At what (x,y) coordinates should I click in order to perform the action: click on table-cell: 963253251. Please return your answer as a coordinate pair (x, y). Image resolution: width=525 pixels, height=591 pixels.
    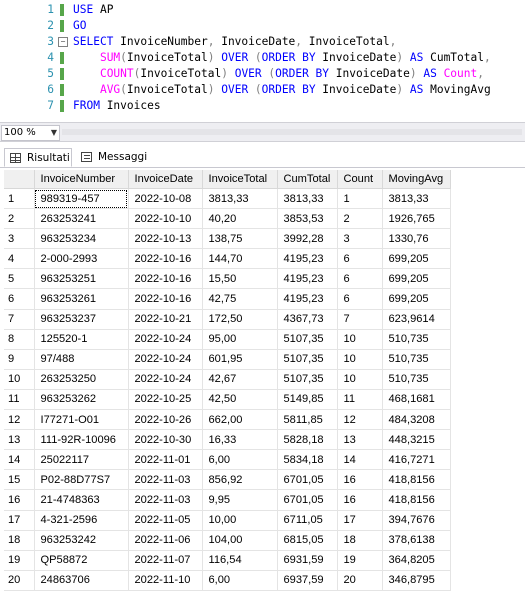
    Looking at the image, I should click on (81, 279).